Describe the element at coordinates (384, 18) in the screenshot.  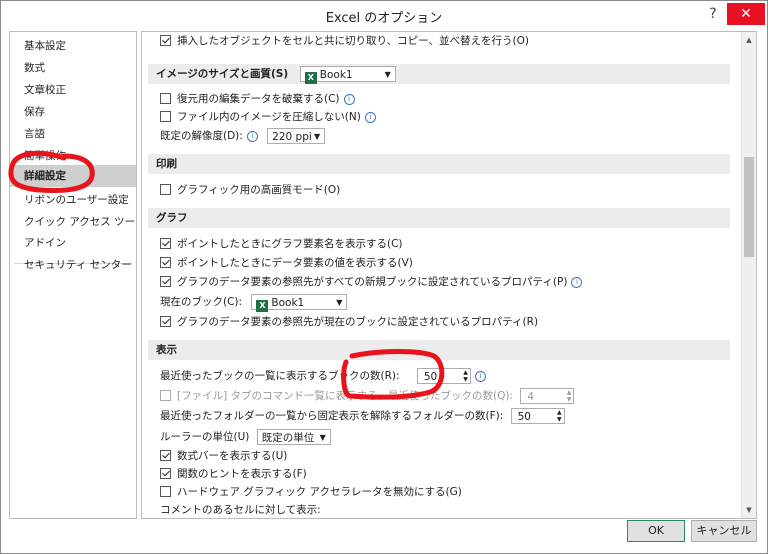
I see `window-title: Excel のオプション` at that location.